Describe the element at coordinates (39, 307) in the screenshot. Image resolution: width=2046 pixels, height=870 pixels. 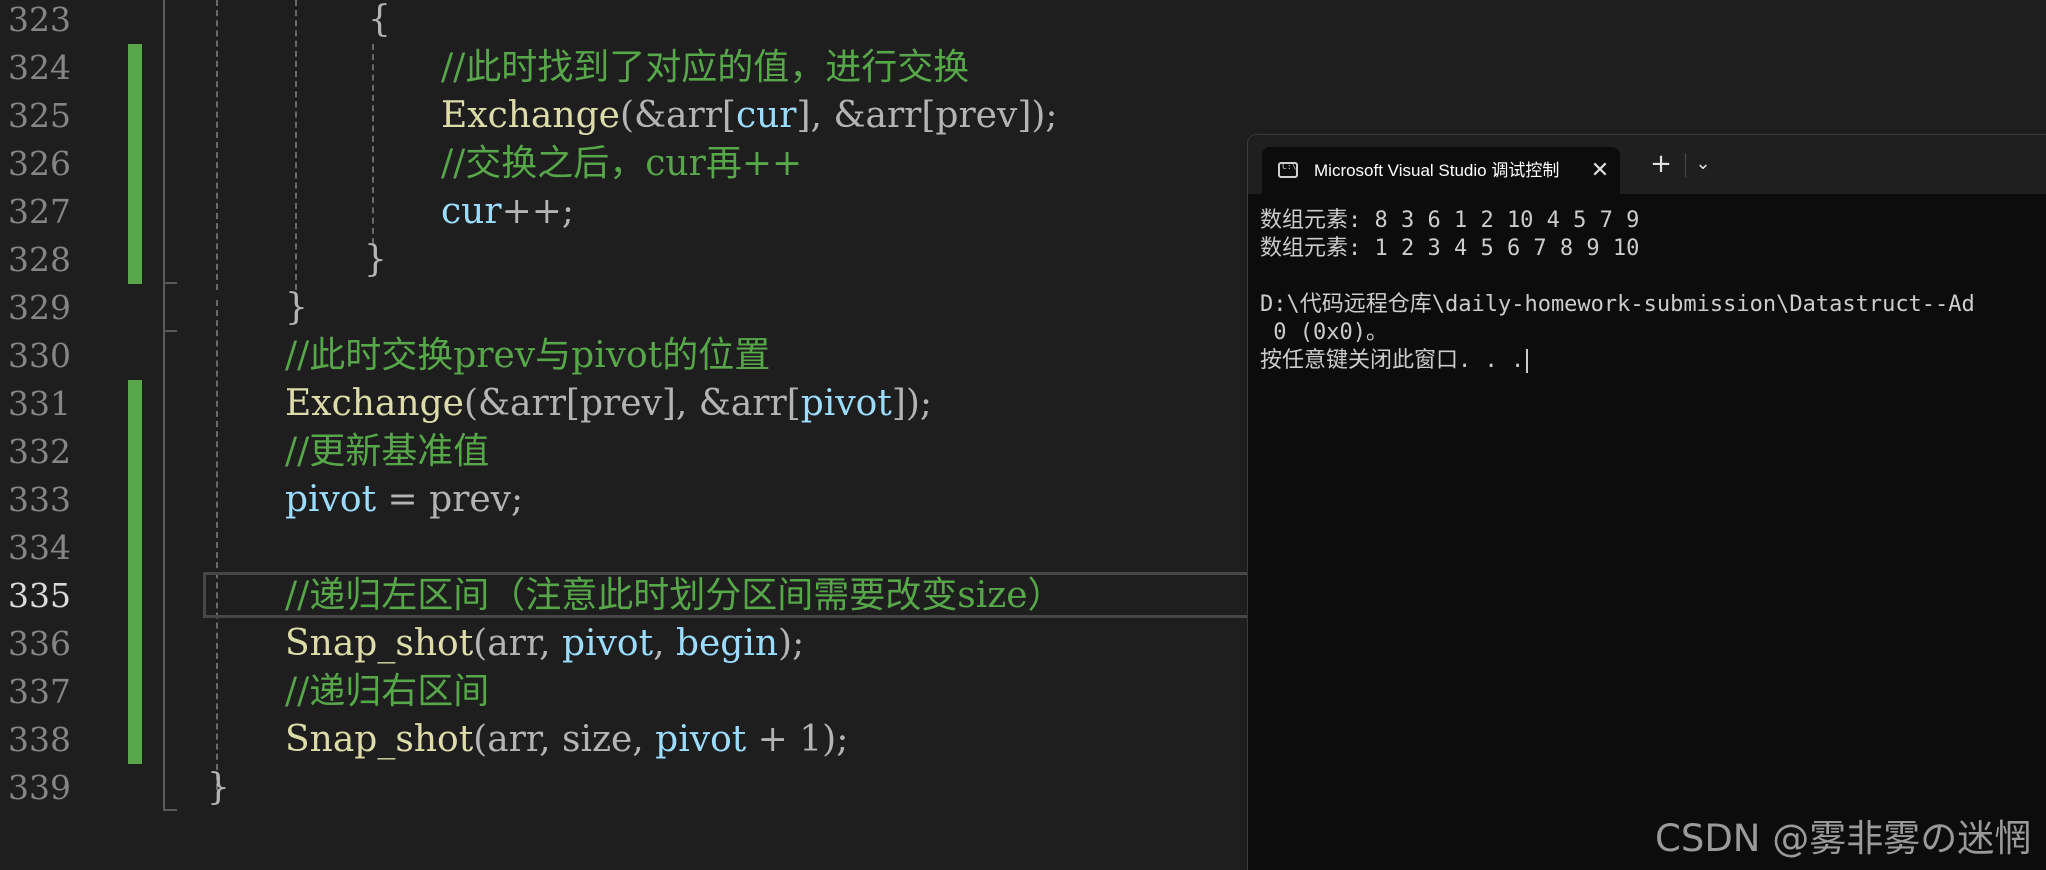
I see `line-number: 329` at that location.